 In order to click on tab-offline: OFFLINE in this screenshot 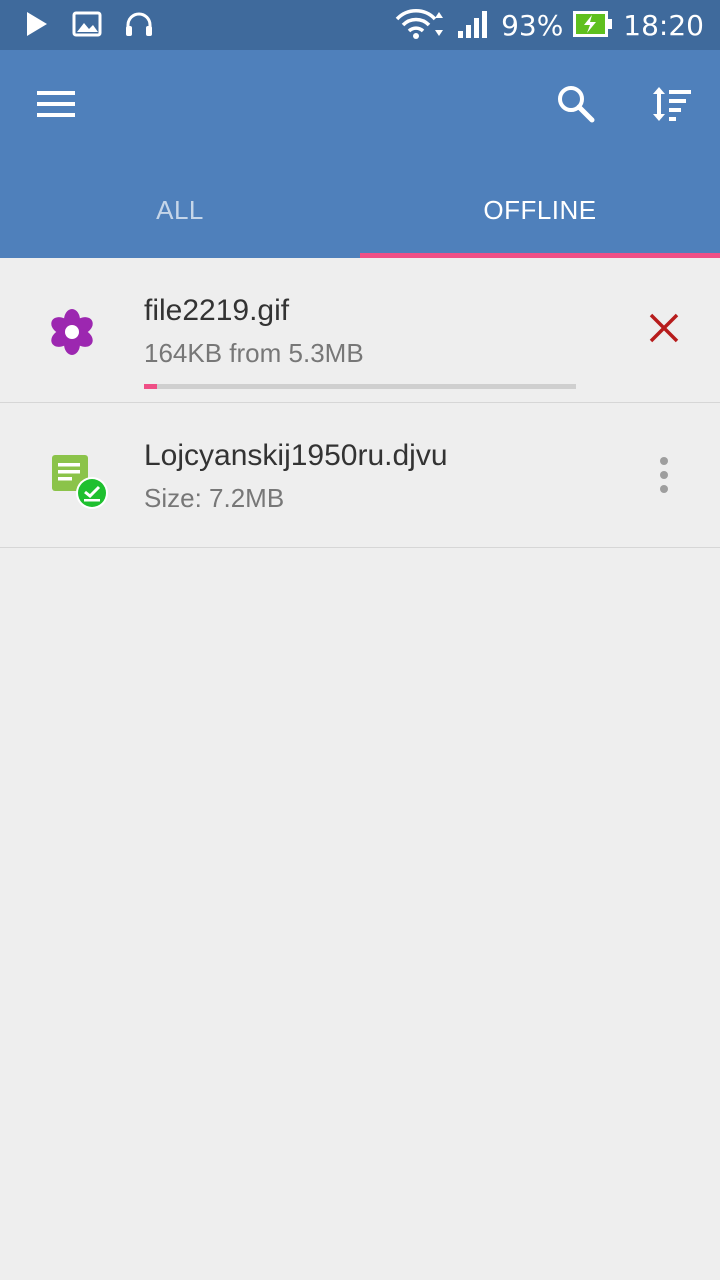, I will do `click(540, 210)`.